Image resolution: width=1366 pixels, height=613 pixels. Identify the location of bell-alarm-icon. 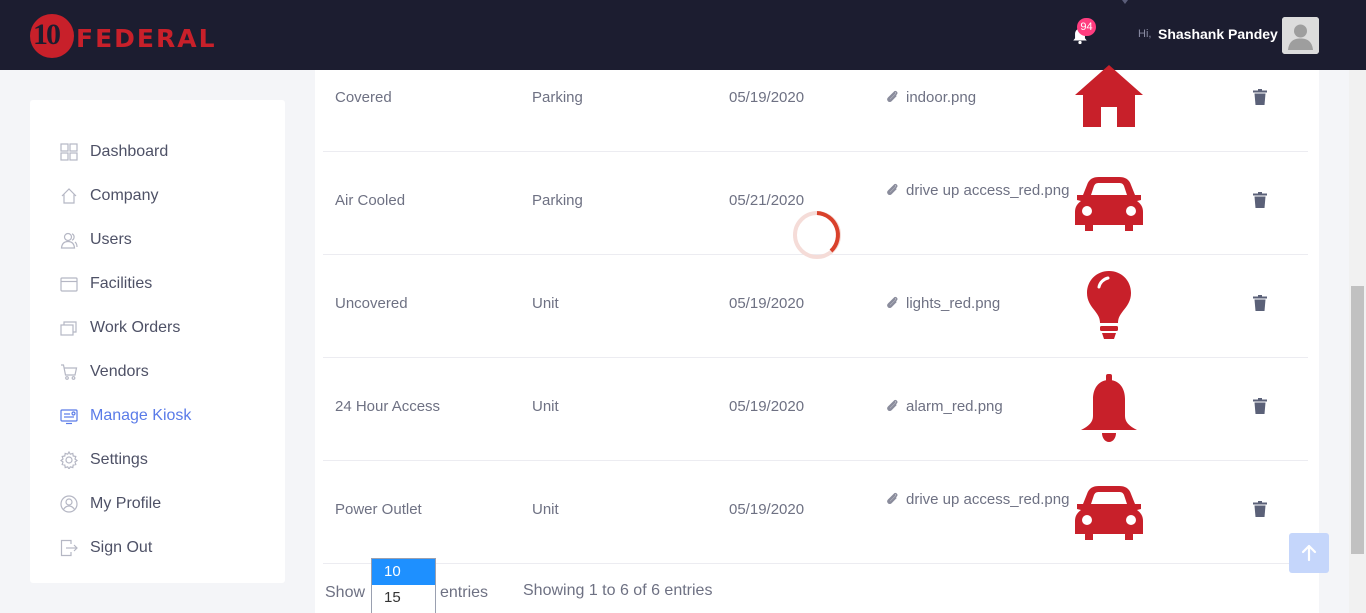
(1109, 408).